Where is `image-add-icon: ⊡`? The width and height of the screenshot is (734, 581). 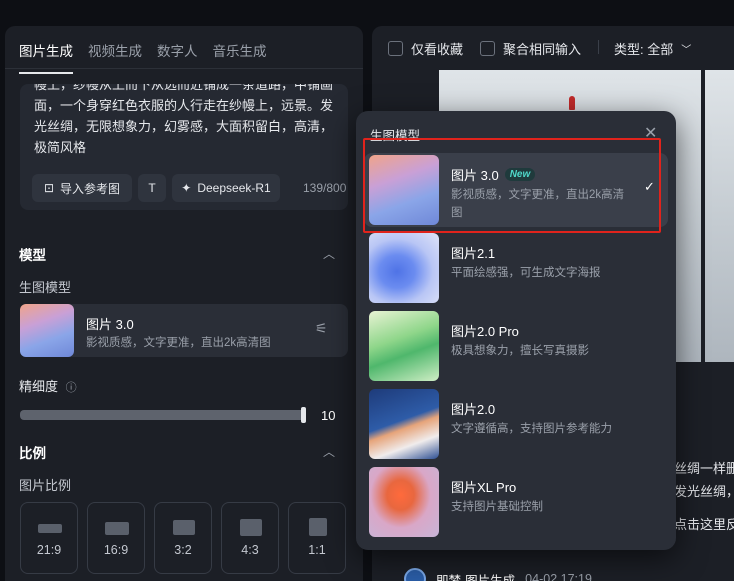 image-add-icon: ⊡ is located at coordinates (49, 188).